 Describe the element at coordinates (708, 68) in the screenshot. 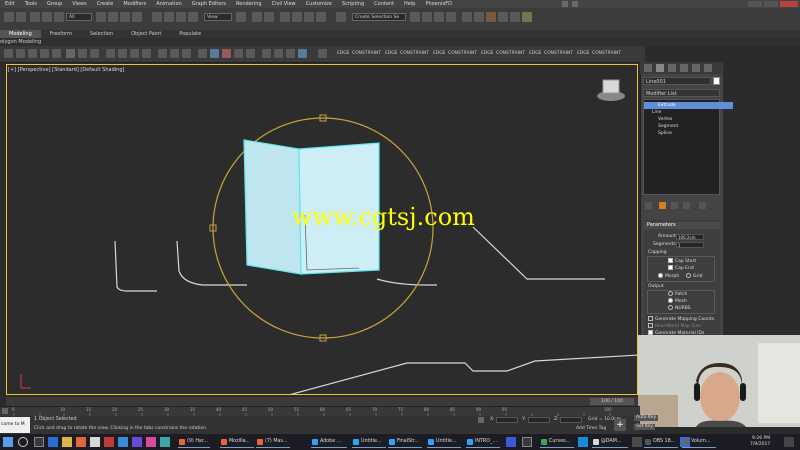

I see `utilities-tab-icon` at that location.